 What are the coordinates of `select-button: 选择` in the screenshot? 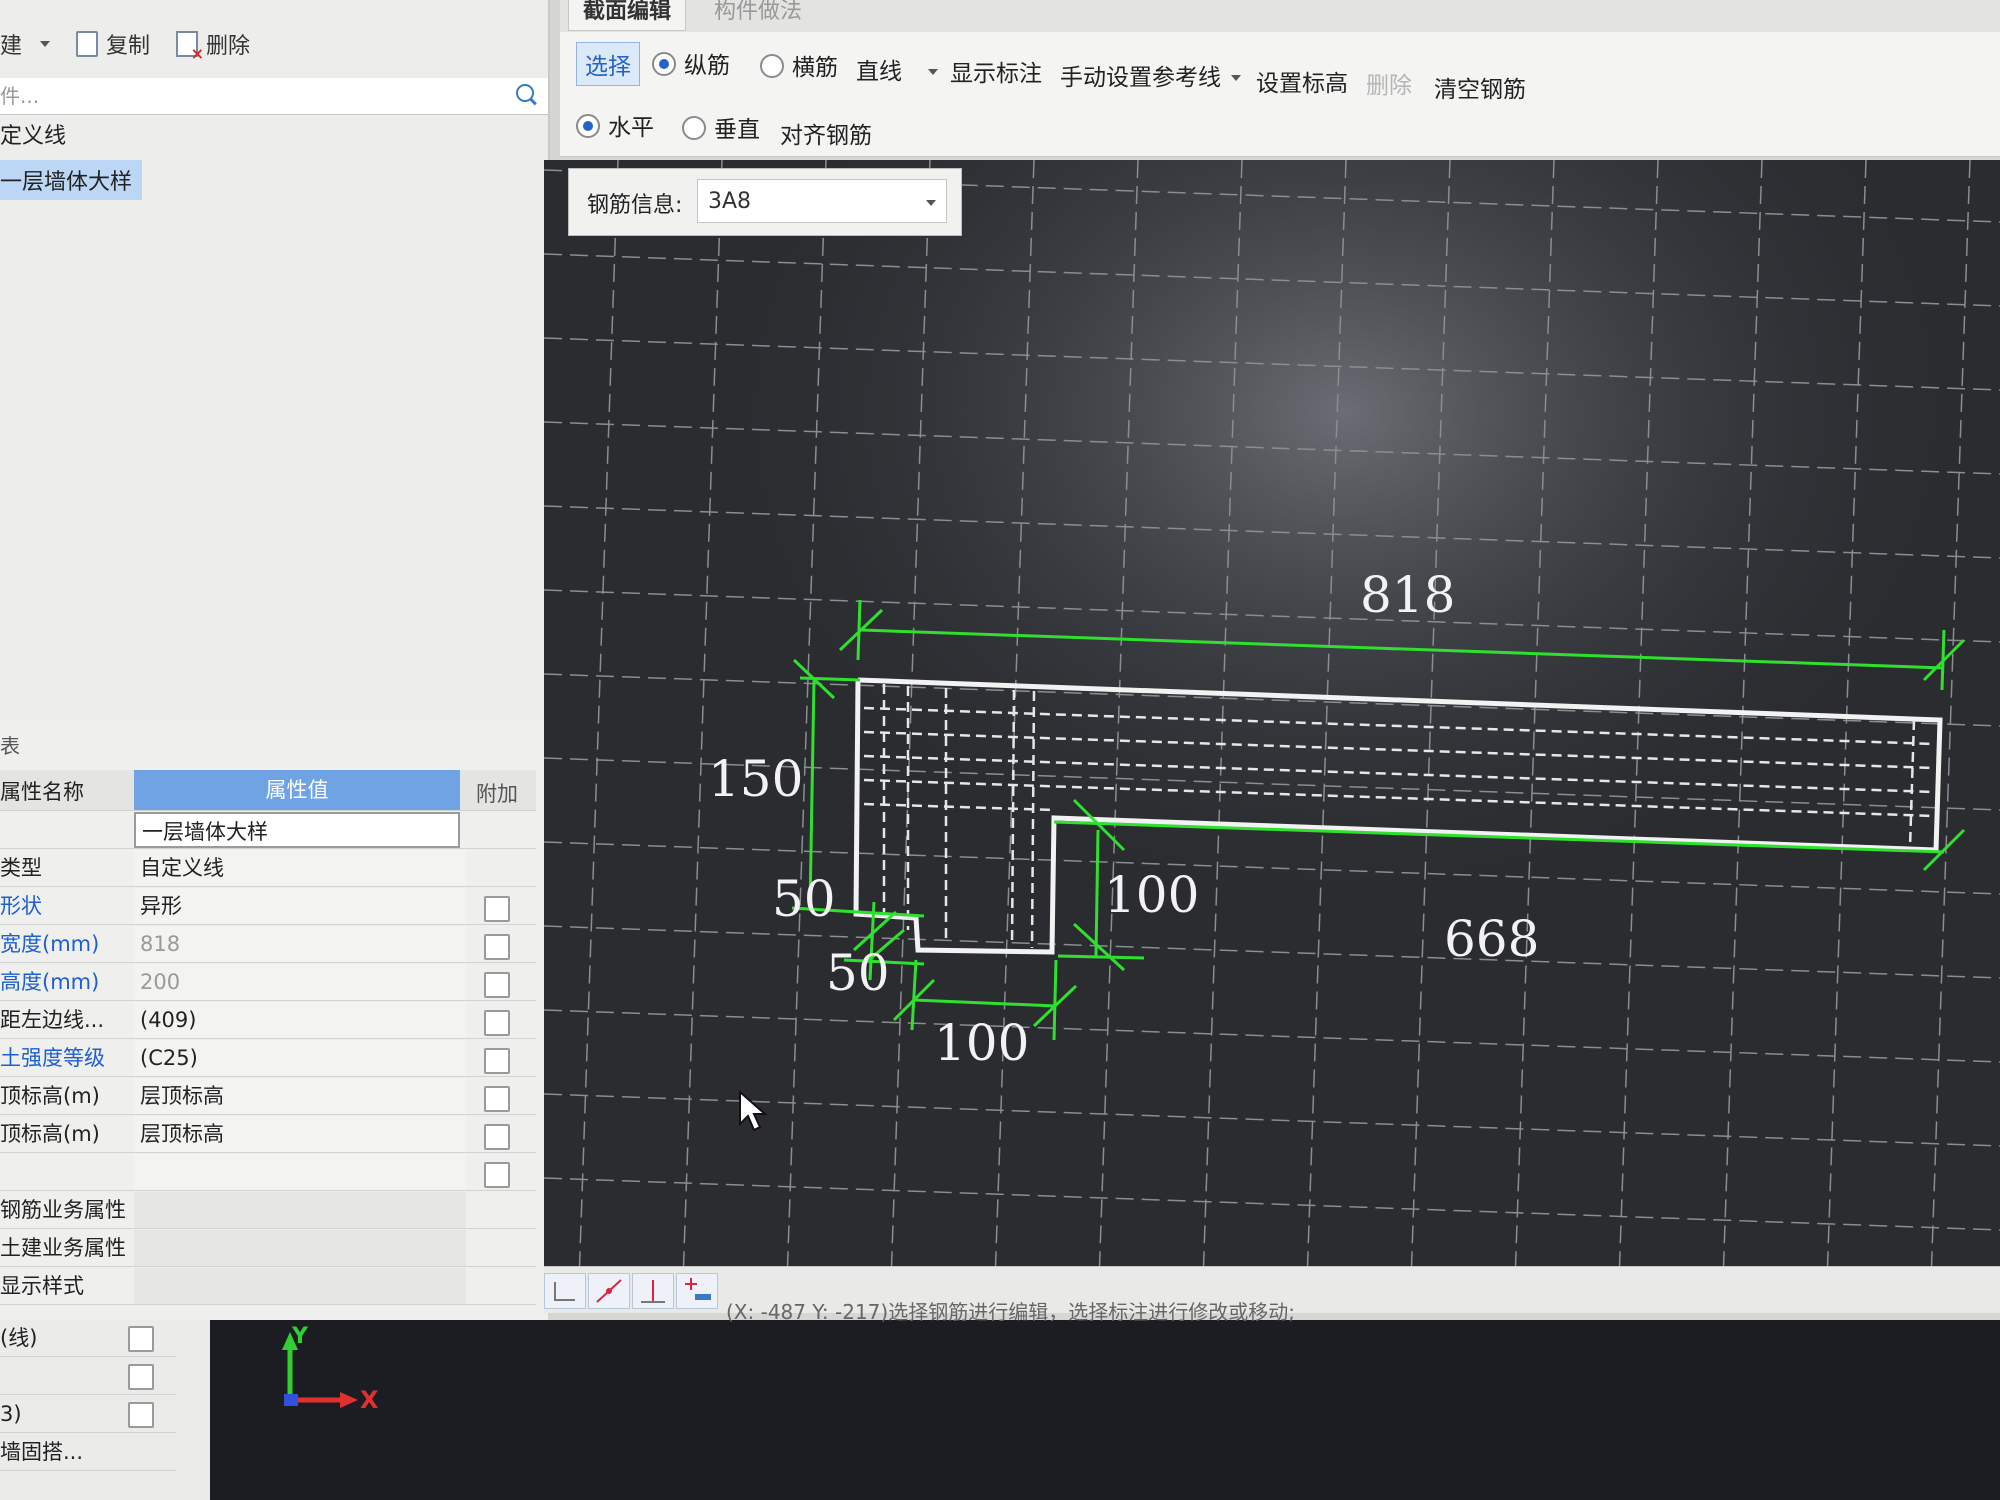 It's located at (608, 64).